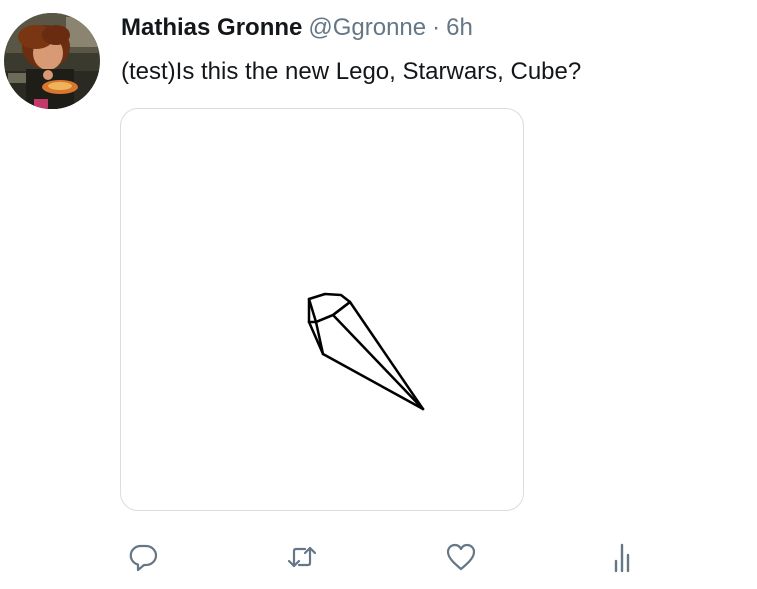  What do you see at coordinates (367, 27) in the screenshot?
I see `author-handle: @Ggronne` at bounding box center [367, 27].